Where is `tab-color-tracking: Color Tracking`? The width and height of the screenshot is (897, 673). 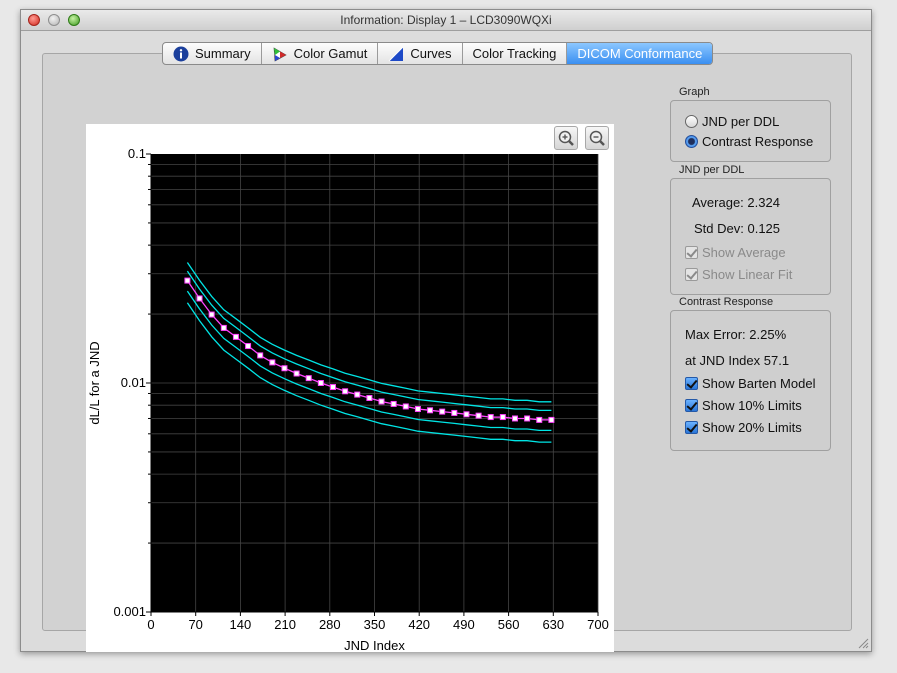 tab-color-tracking: Color Tracking is located at coordinates (515, 53).